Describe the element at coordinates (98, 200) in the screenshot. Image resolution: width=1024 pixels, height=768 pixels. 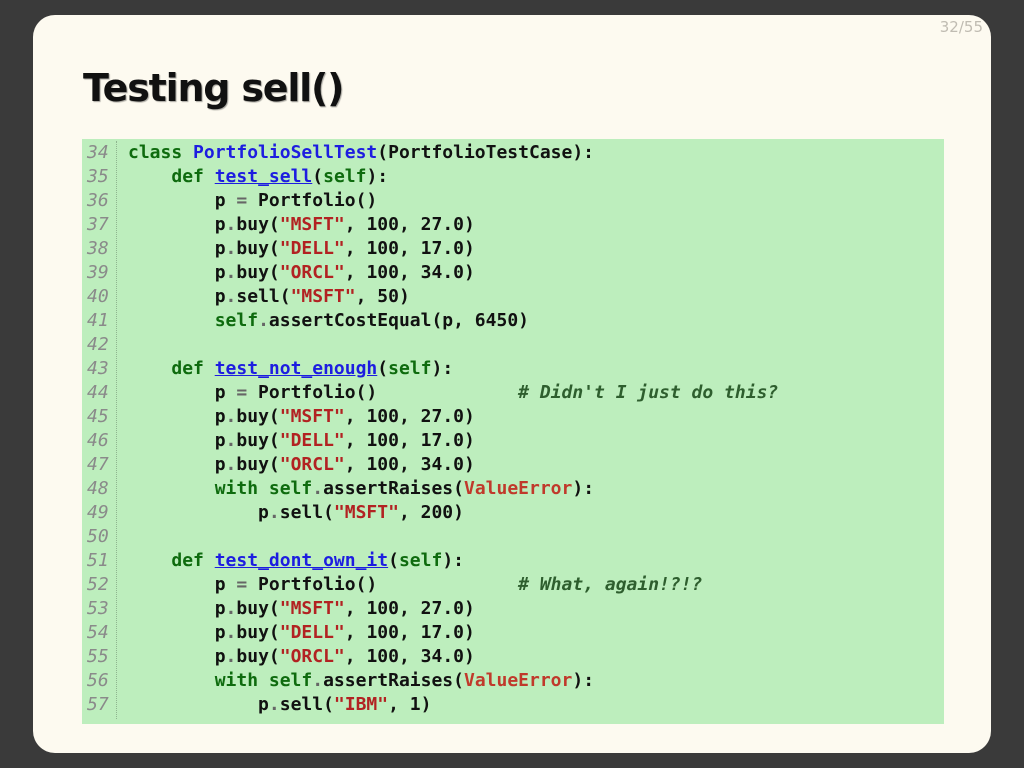
I see `line-number: 36` at that location.